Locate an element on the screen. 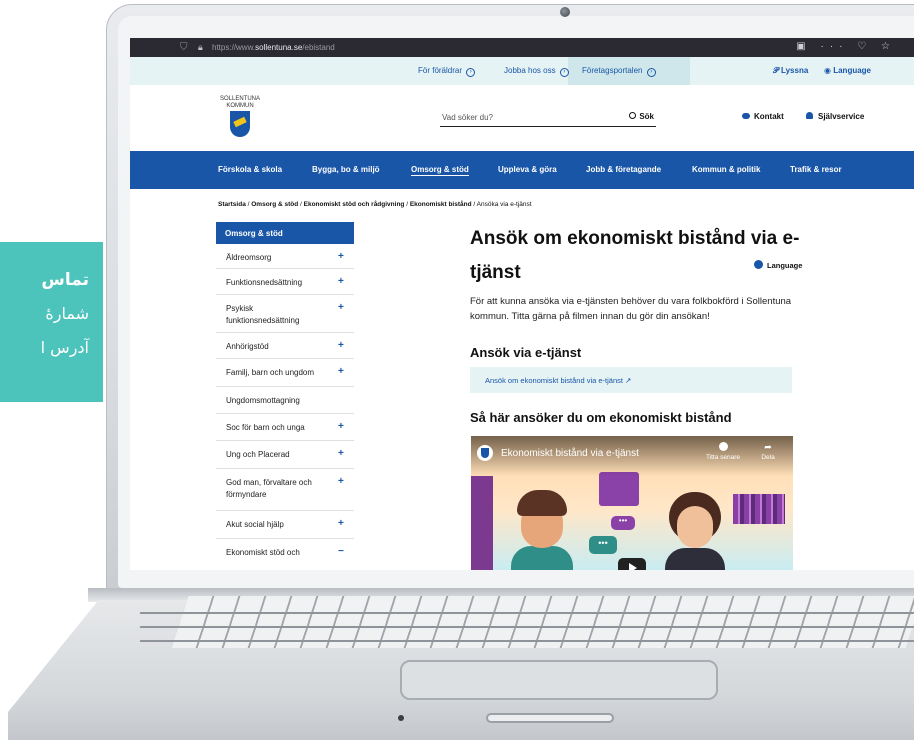 This screenshot has width=914, height=748. side-nav-item: Ekonomiskt stöd och − is located at coordinates (285, 554).